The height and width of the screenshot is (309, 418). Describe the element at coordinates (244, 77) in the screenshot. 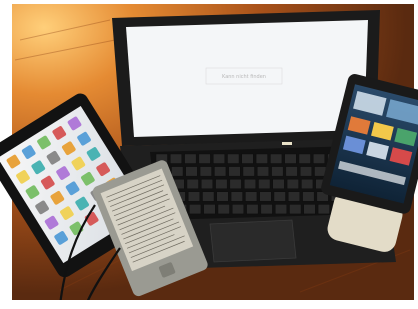

I see `laptop-screen-text: Kann nicht finden` at that location.